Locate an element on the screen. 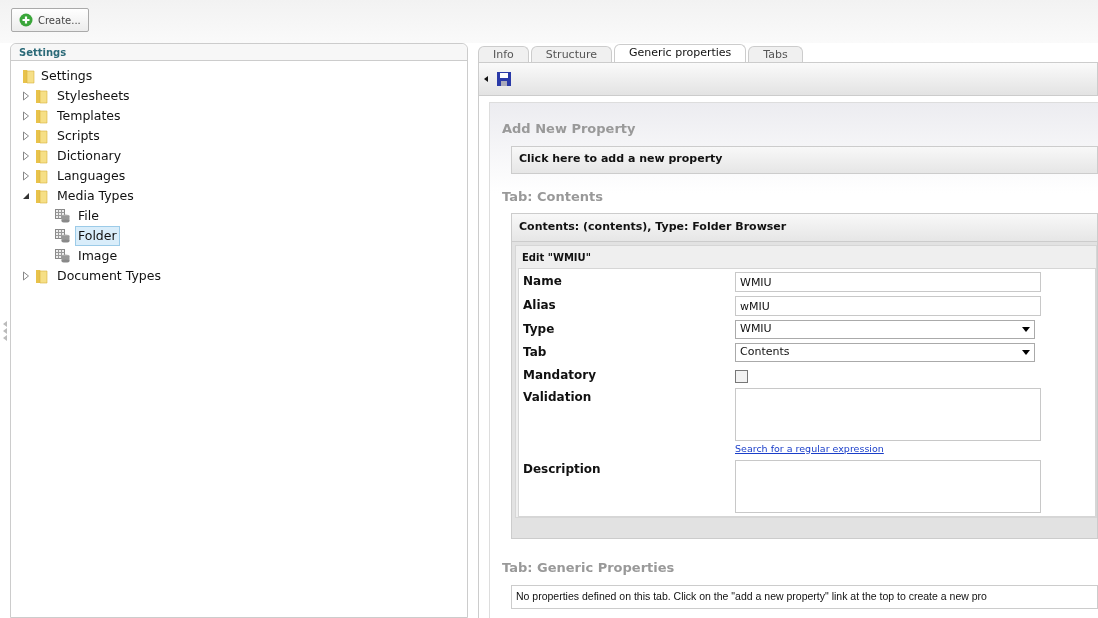 This screenshot has height=618, width=1098. section-heading: Tab: Generic Properties is located at coordinates (589, 568).